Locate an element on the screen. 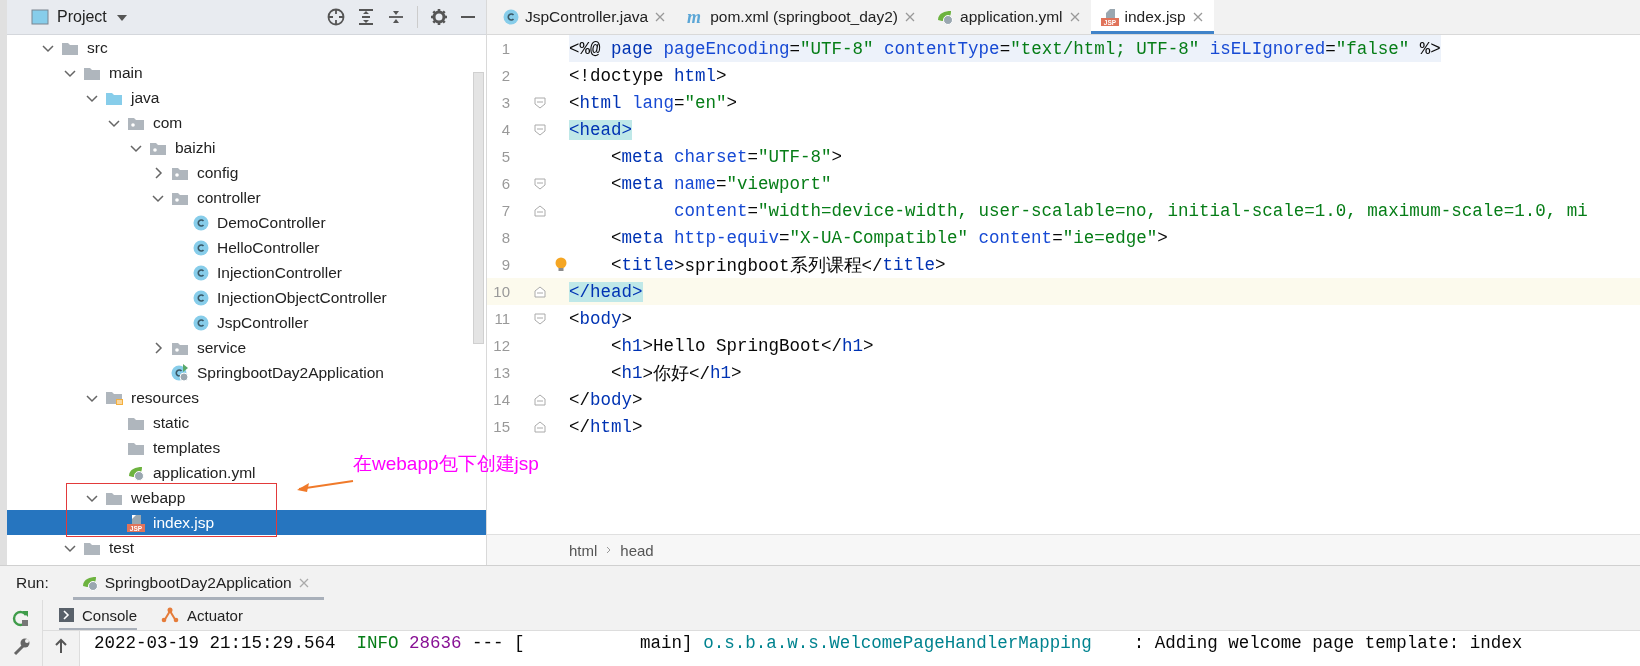  code-line: <h1>你好</h1> is located at coordinates (676, 373).